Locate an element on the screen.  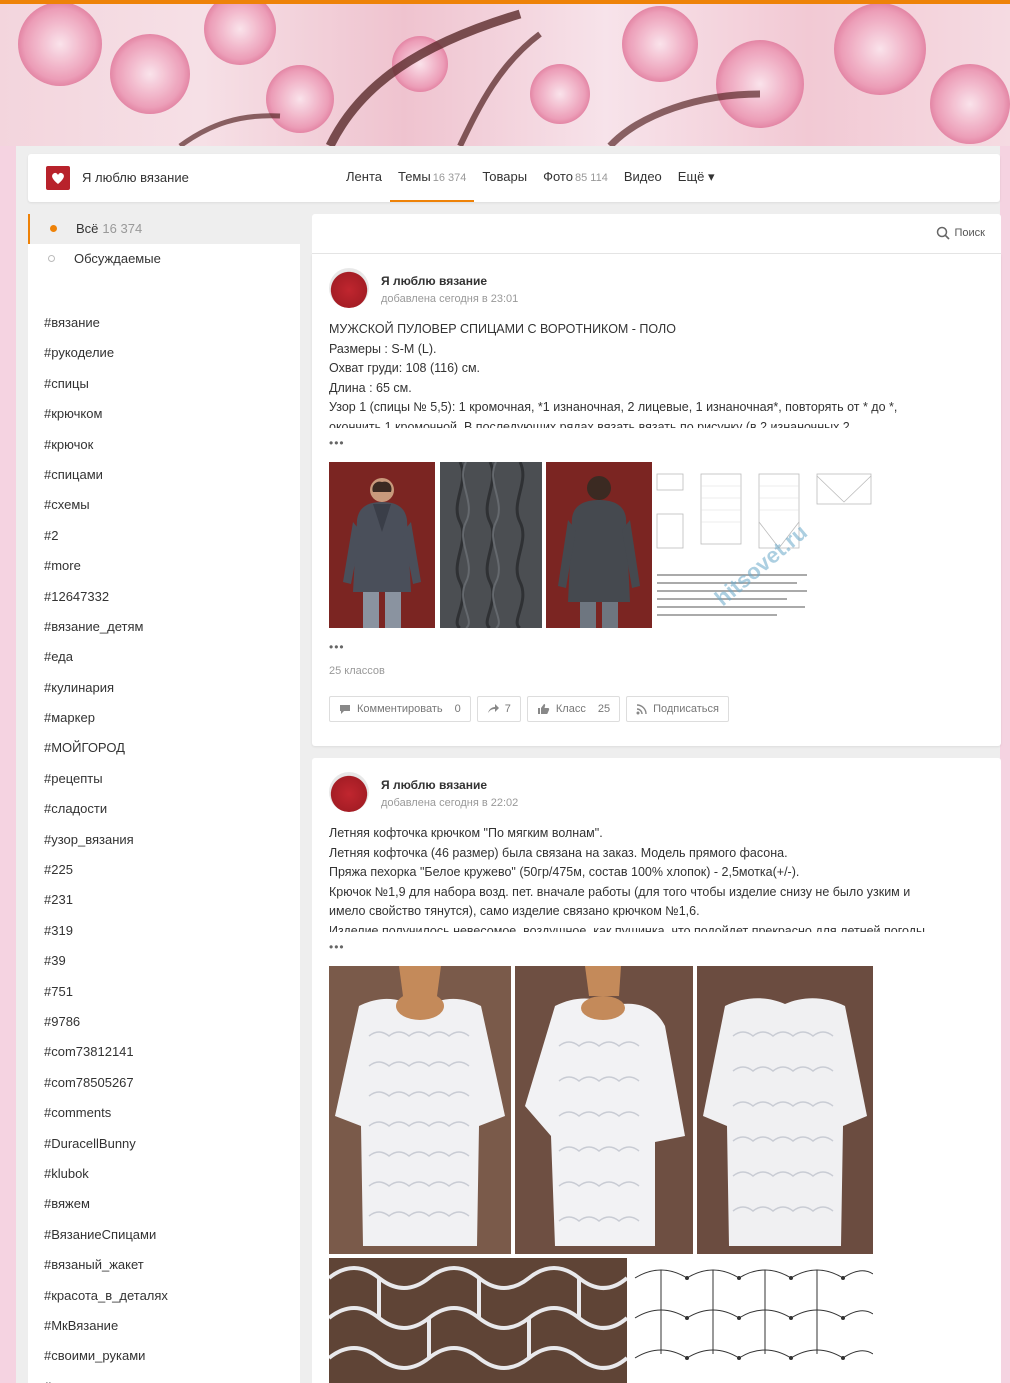
post-likes-count: 25 классов is located at coordinates (357, 671).